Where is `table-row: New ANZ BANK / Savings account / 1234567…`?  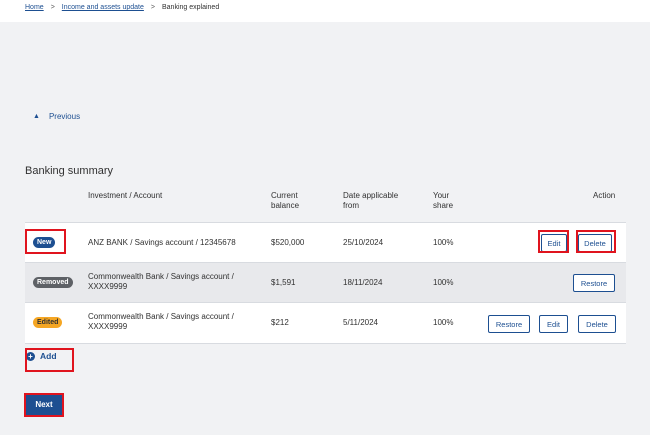
table-row: New ANZ BANK / Savings account / 1234567… is located at coordinates (325, 242).